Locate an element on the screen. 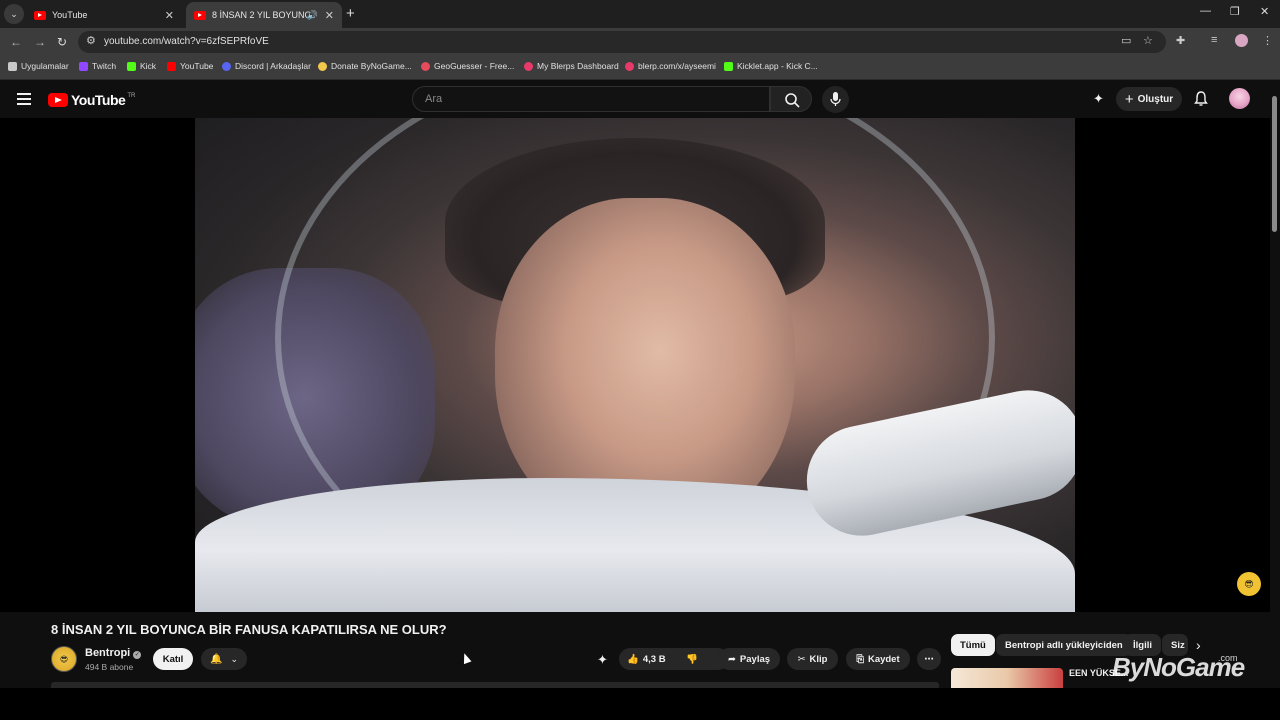 Image resolution: width=1280 pixels, height=720 pixels. bell-icon: 🔔 is located at coordinates (216, 659).